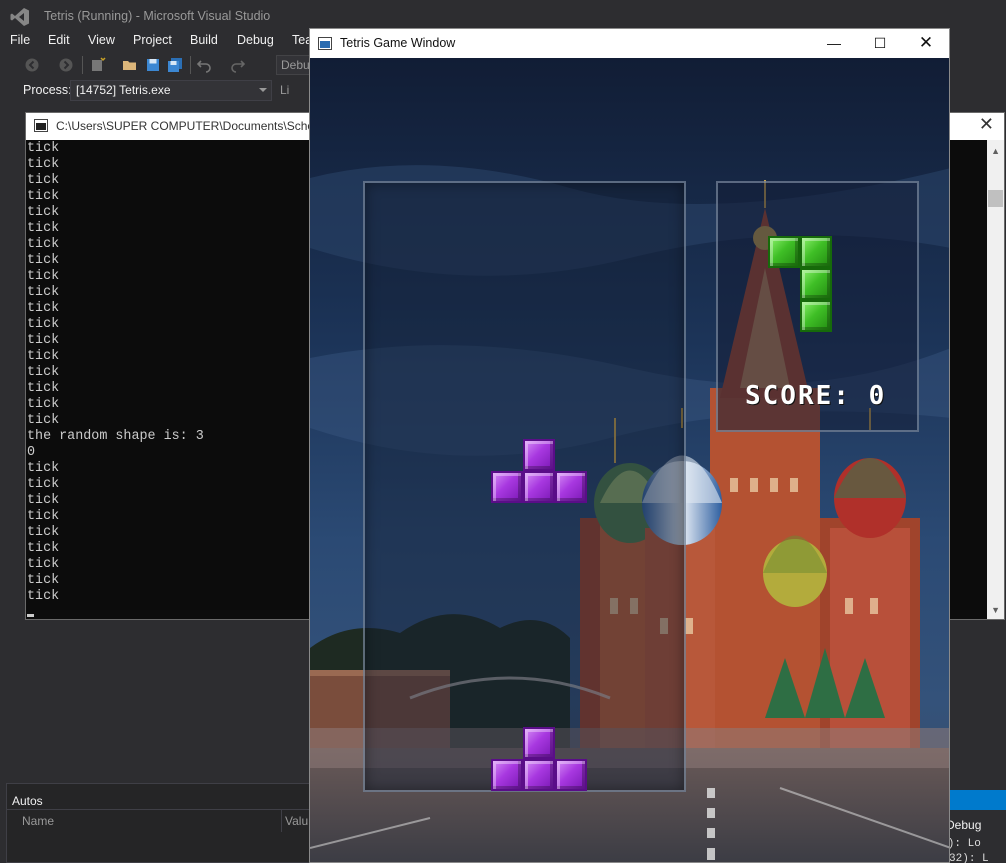 The image size is (1006, 863). Describe the element at coordinates (175, 65) in the screenshot. I see `save-all-icon` at that location.